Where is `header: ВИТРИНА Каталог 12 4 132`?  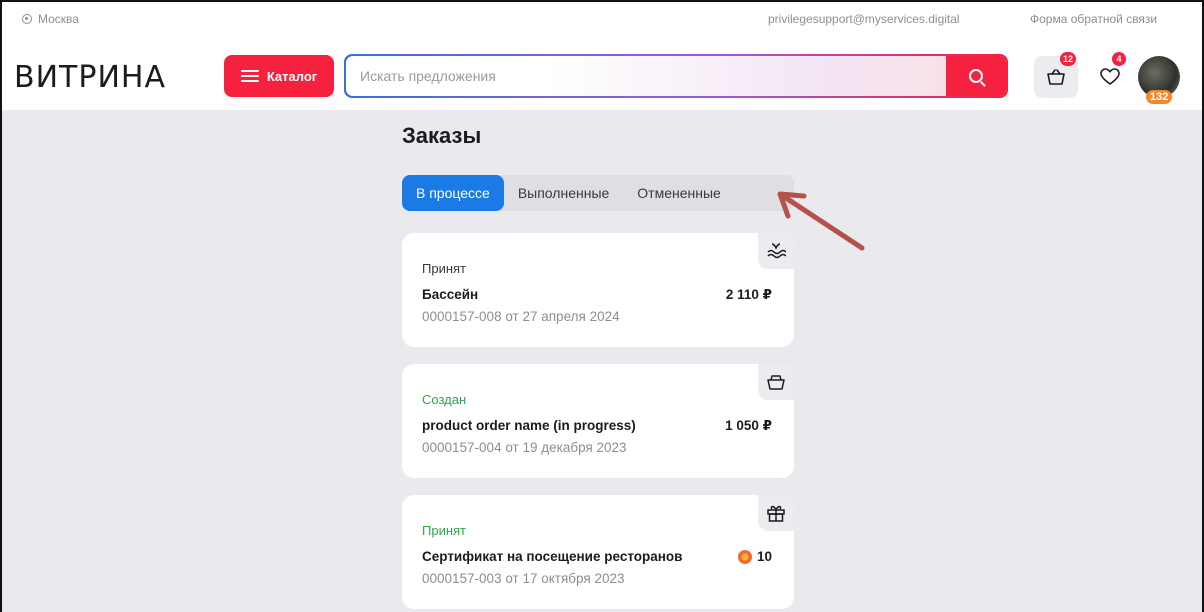 header: ВИТРИНА Каталог 12 4 132 is located at coordinates (602, 76).